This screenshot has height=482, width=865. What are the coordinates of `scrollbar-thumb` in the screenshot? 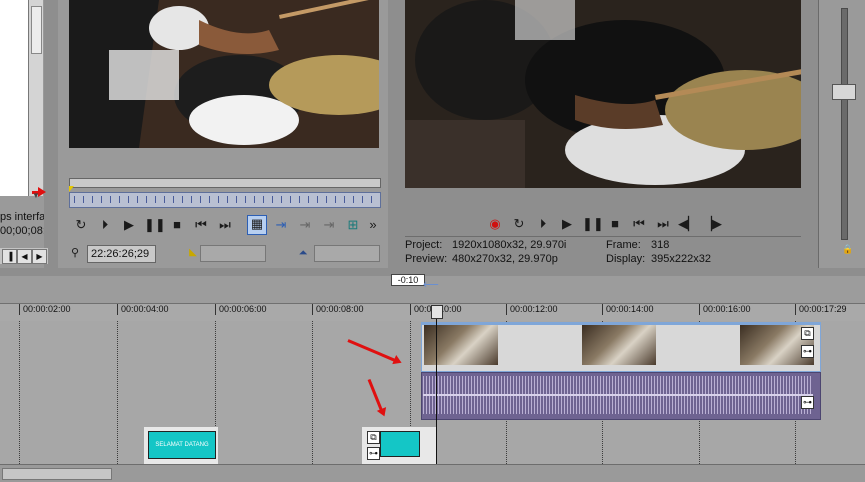 It's located at (36, 30).